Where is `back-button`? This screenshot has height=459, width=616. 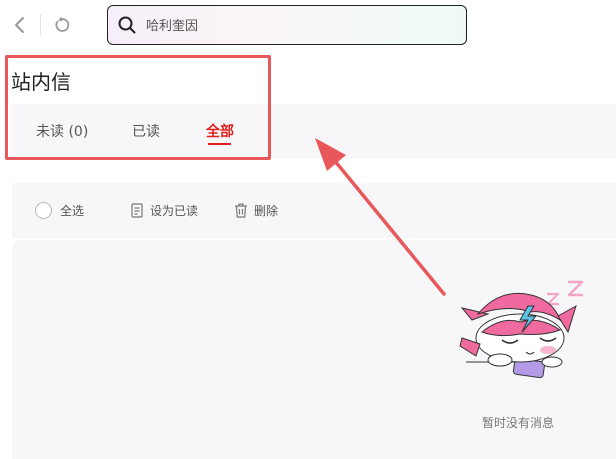
back-button is located at coordinates (20, 25).